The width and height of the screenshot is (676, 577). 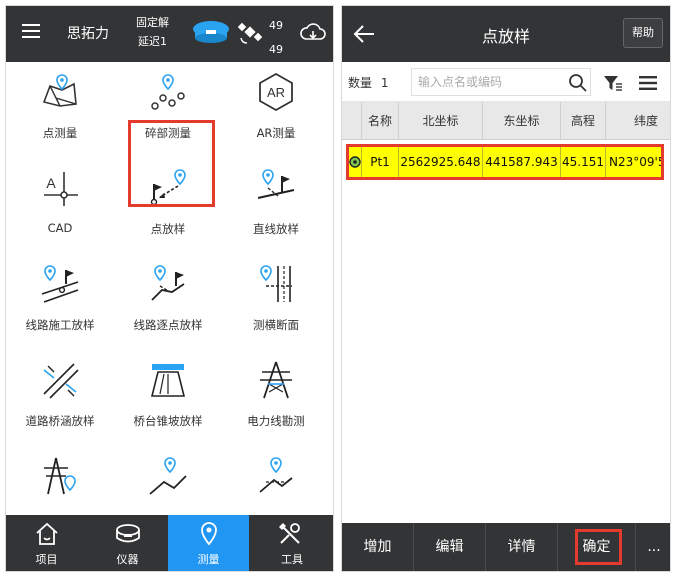 I want to click on grid-item-point-survey: 点测量, so click(x=60, y=110).